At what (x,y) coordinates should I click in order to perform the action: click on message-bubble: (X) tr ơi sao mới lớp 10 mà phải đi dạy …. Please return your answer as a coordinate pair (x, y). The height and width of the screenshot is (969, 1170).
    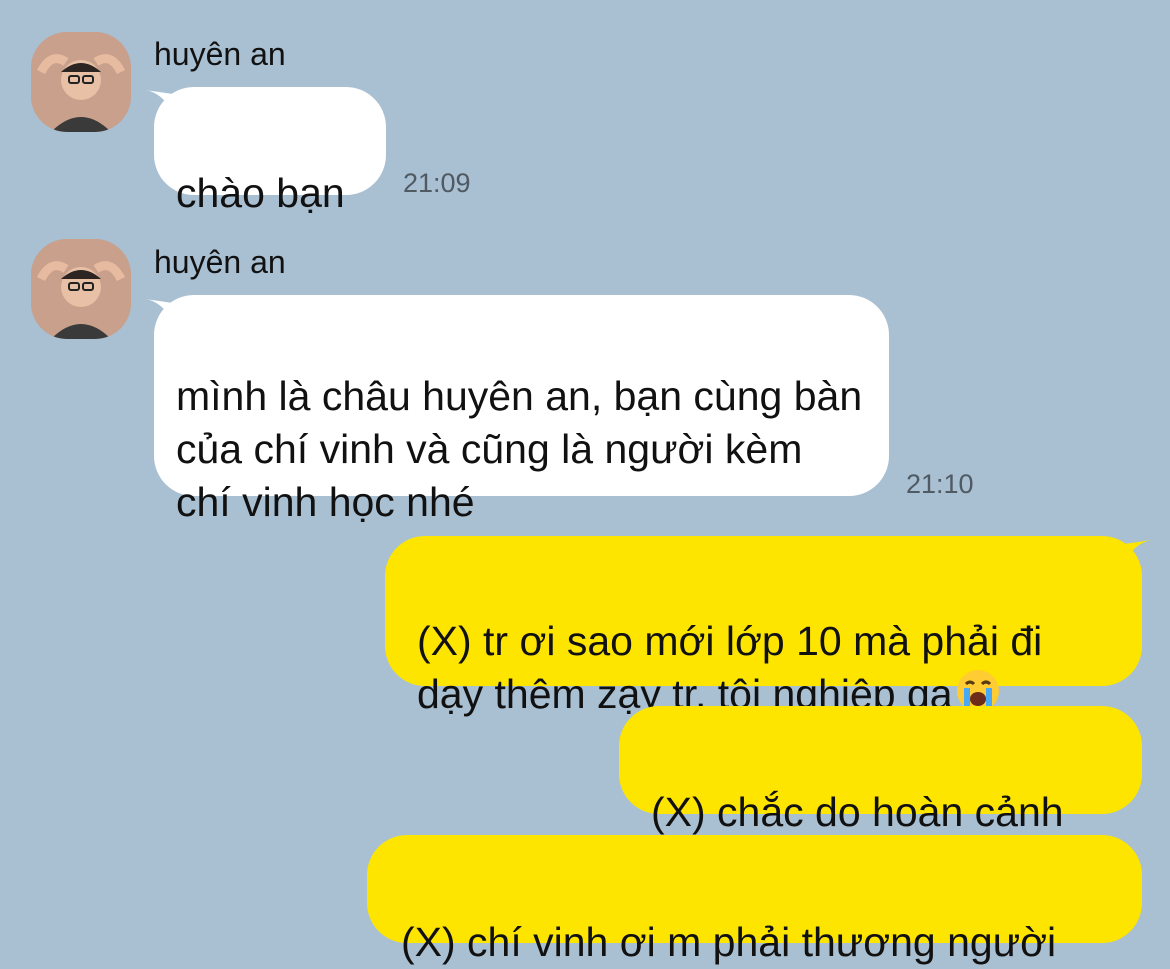
    Looking at the image, I should click on (763, 626).